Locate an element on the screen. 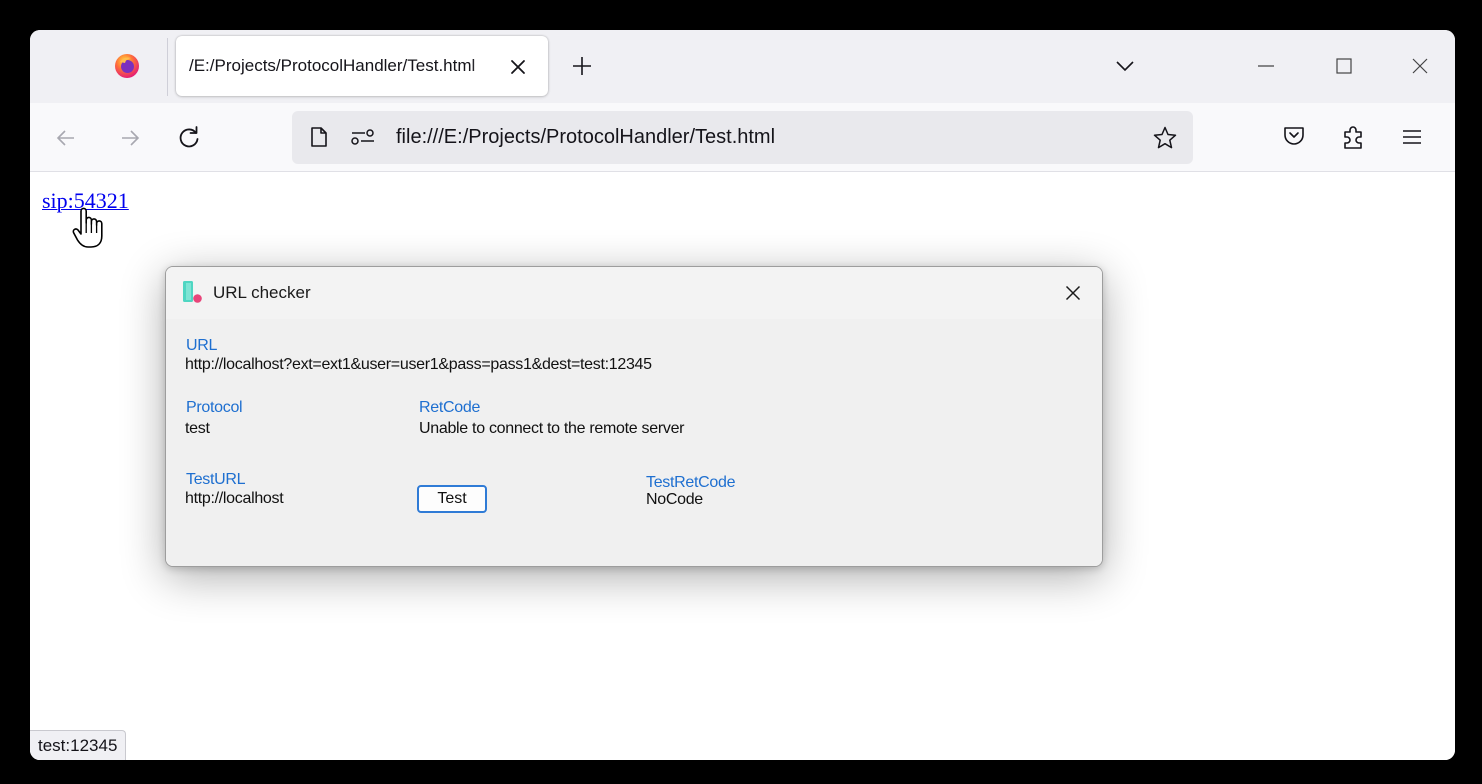 This screenshot has width=1482, height=784. firefox-logo-icon is located at coordinates (127, 66).